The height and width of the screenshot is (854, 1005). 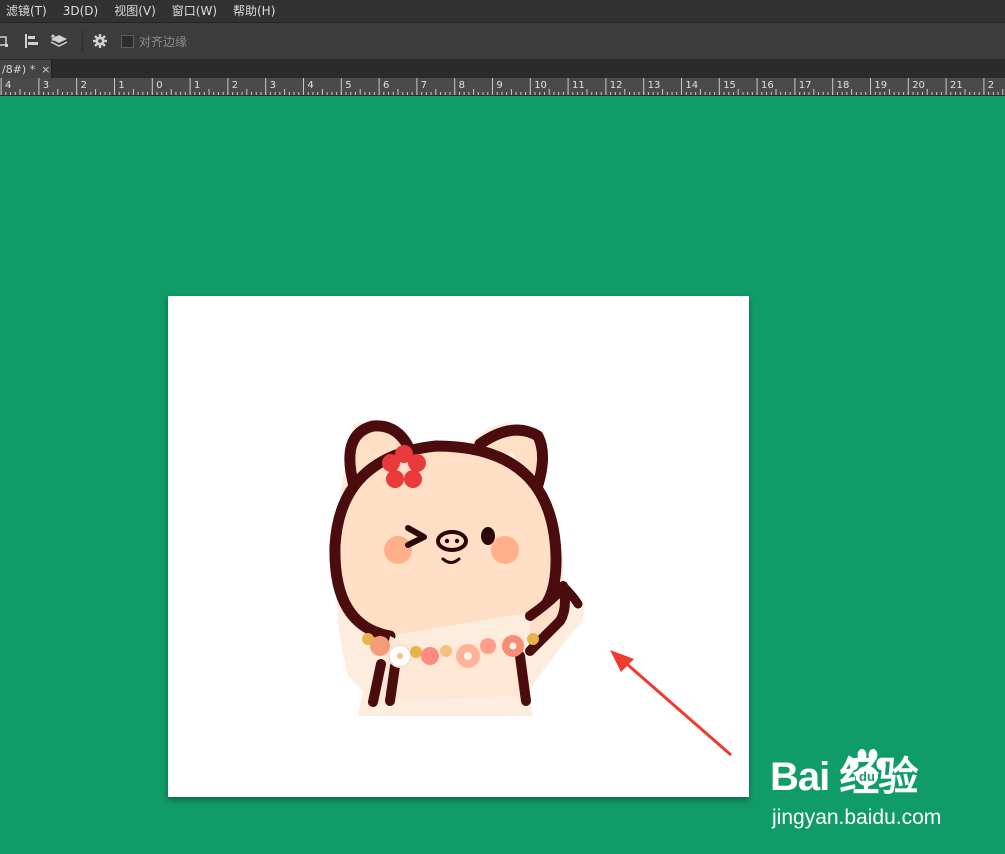 I want to click on ruler-label: 19, so click(x=880, y=85).